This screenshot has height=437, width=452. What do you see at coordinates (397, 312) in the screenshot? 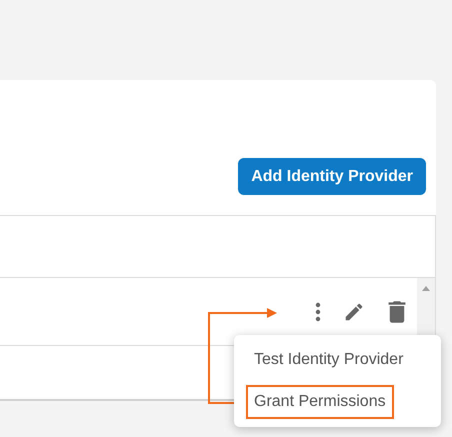
I see `trash-icon` at bounding box center [397, 312].